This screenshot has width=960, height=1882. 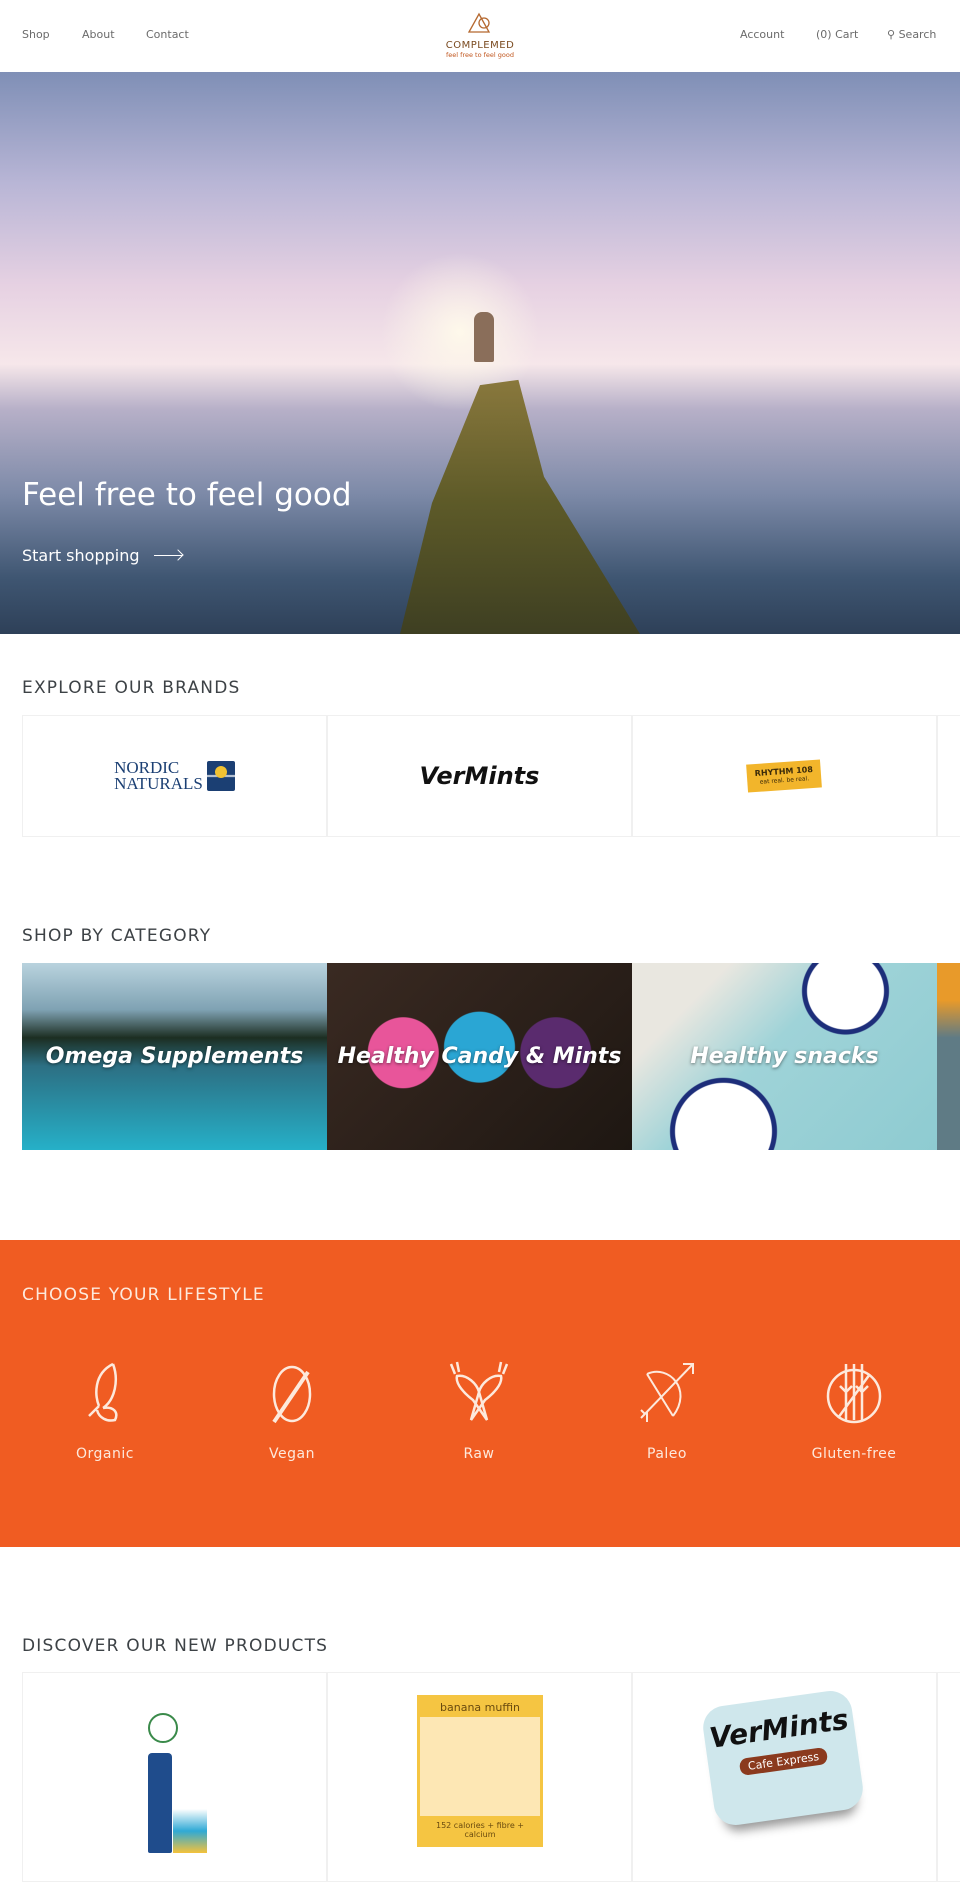 I want to click on brand-nordic-naturals: NORDIC NATURALS, so click(x=174, y=776).